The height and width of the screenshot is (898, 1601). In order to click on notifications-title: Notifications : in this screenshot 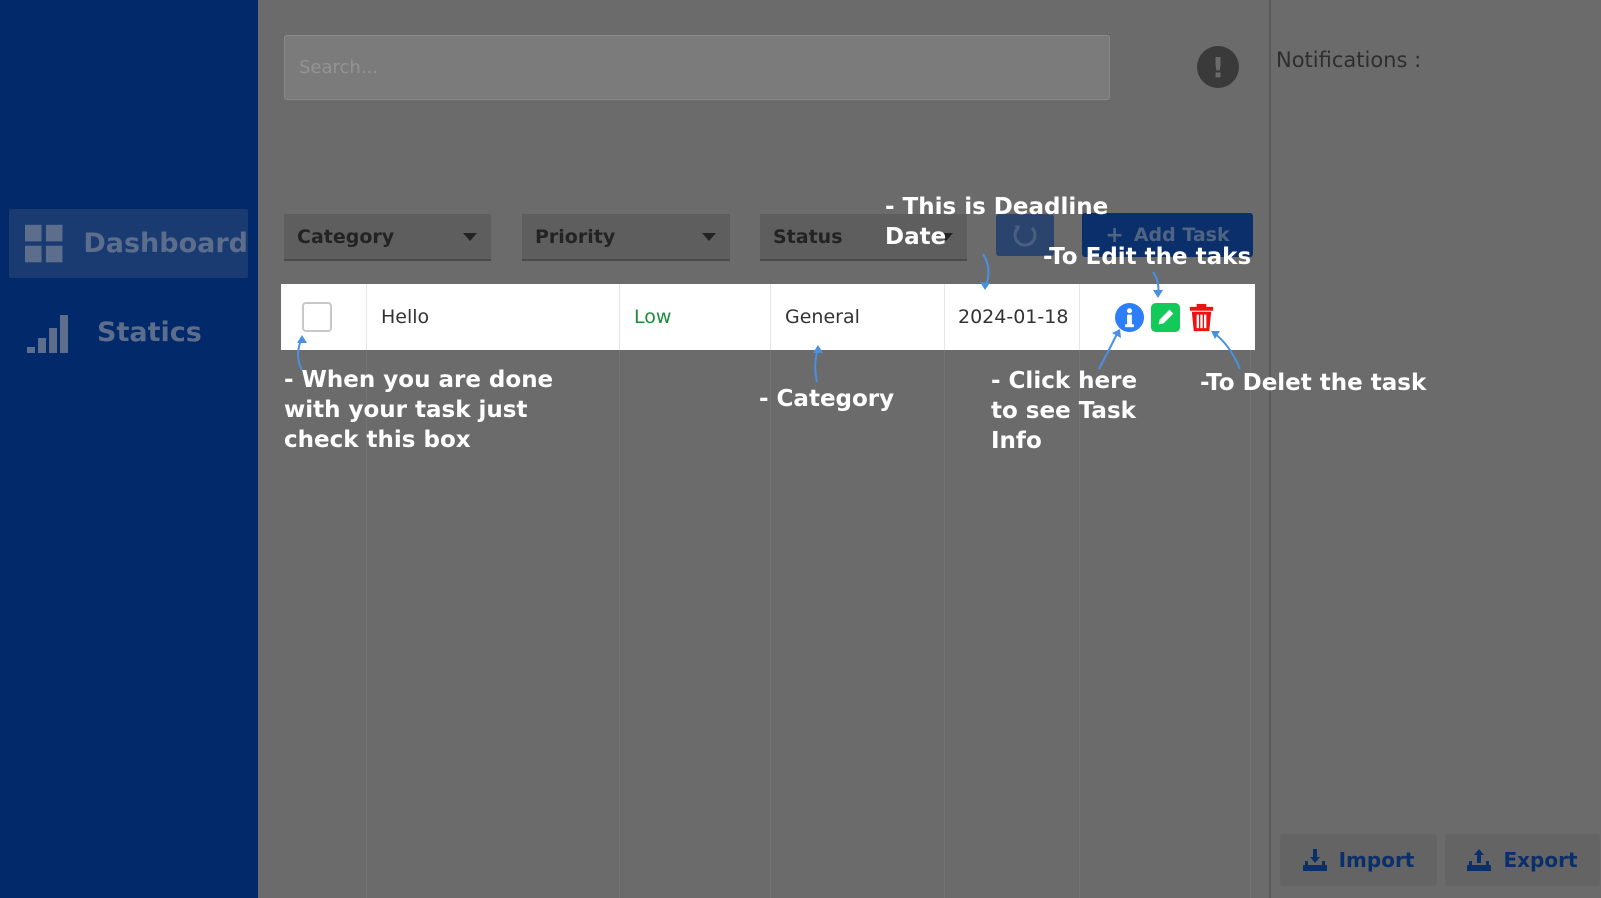, I will do `click(1349, 60)`.